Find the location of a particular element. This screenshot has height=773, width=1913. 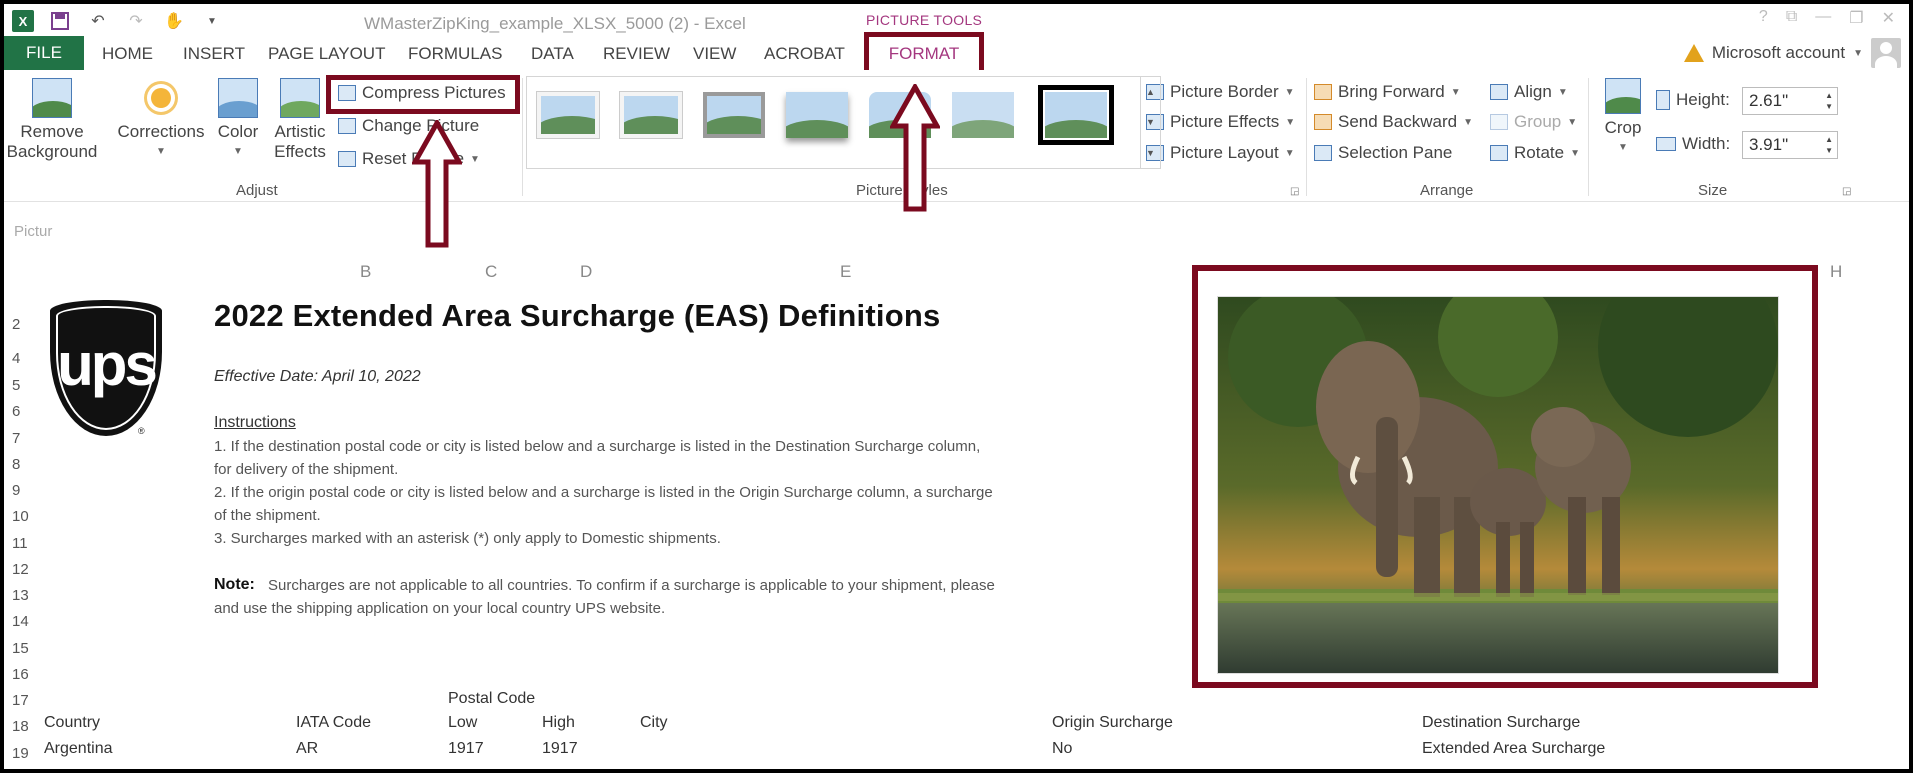

rotate-button: Rotate ▼ is located at coordinates (1535, 153).